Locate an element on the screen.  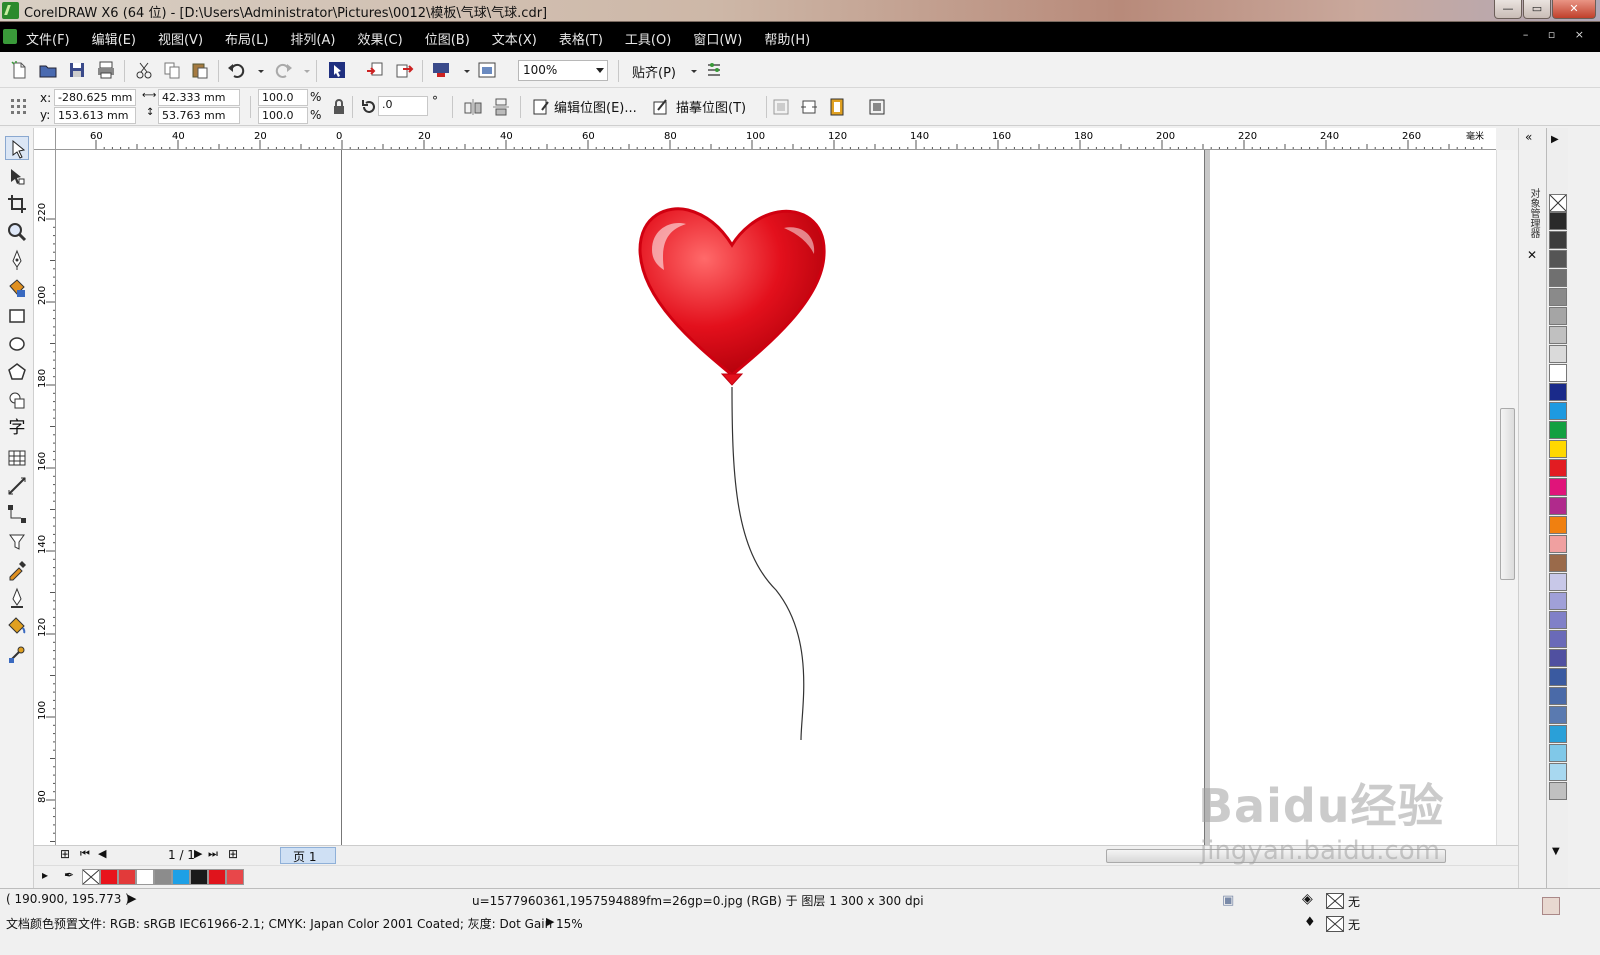
scrollbar-thumb is located at coordinates (1507, 494).